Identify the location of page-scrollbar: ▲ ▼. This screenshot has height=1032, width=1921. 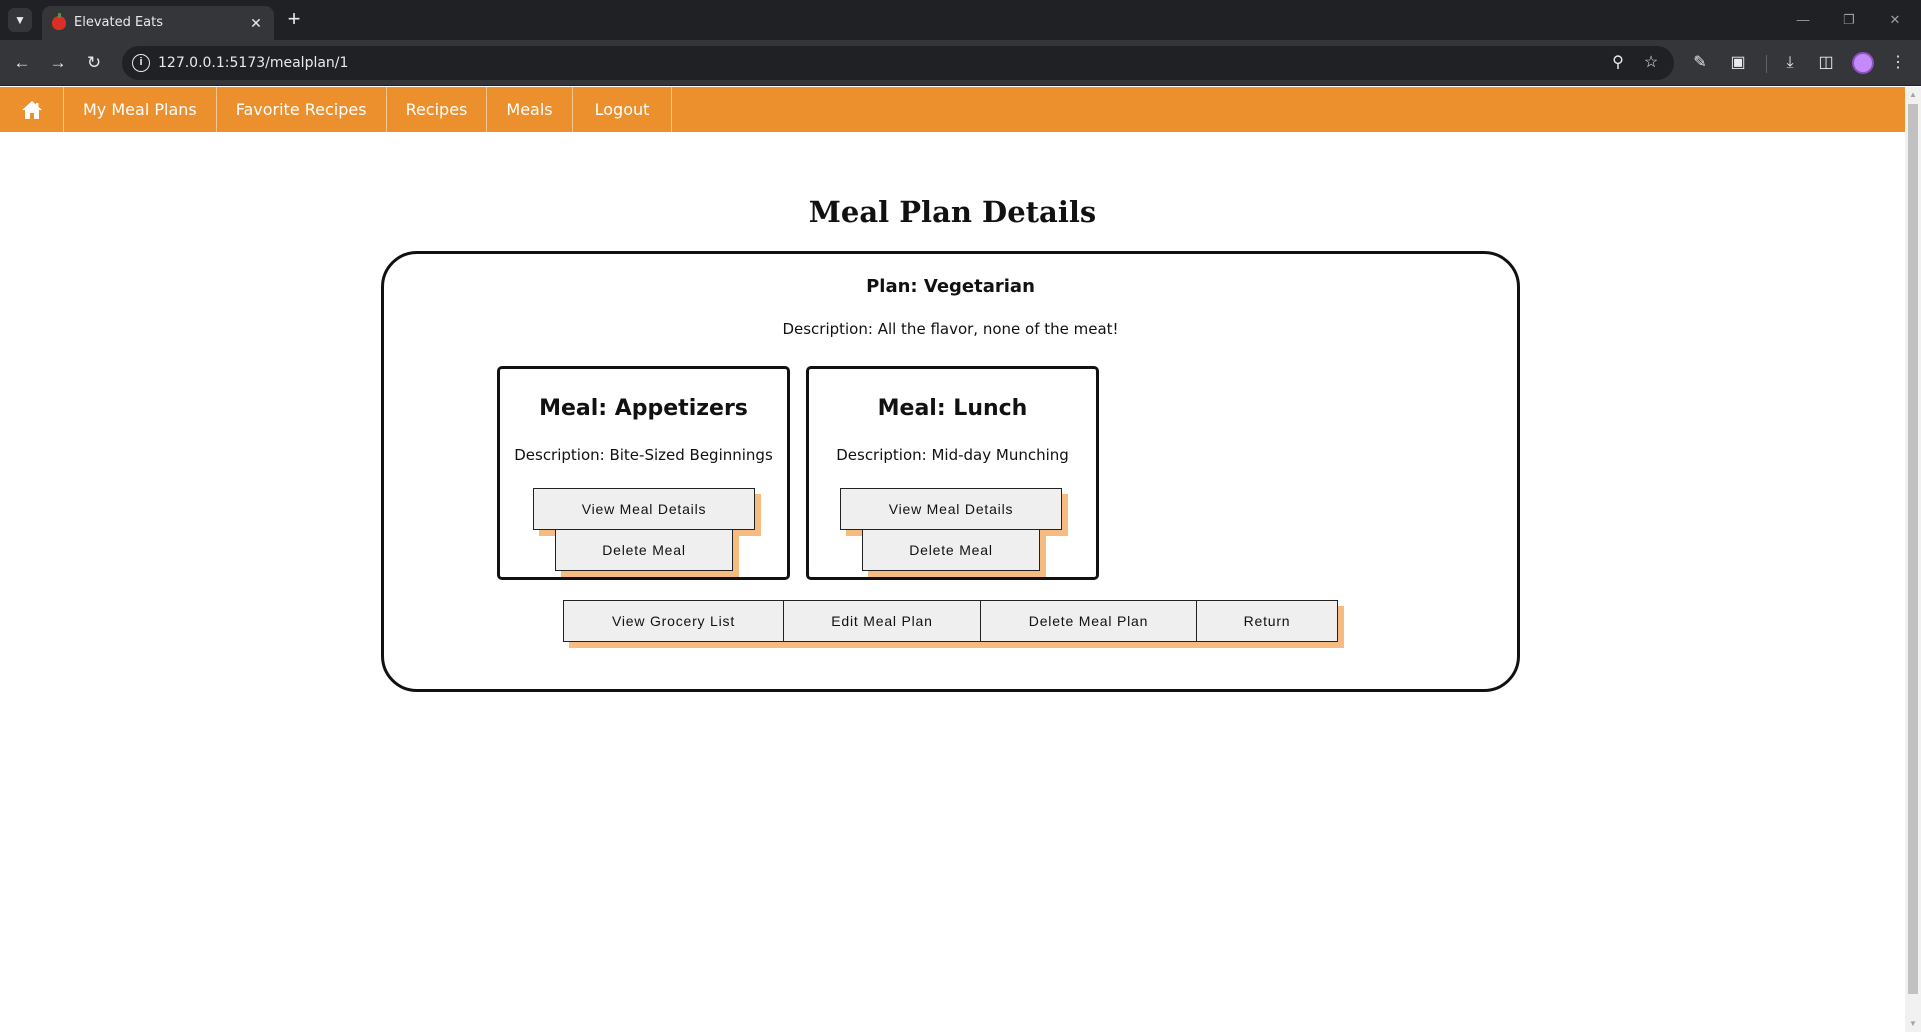
(1913, 559).